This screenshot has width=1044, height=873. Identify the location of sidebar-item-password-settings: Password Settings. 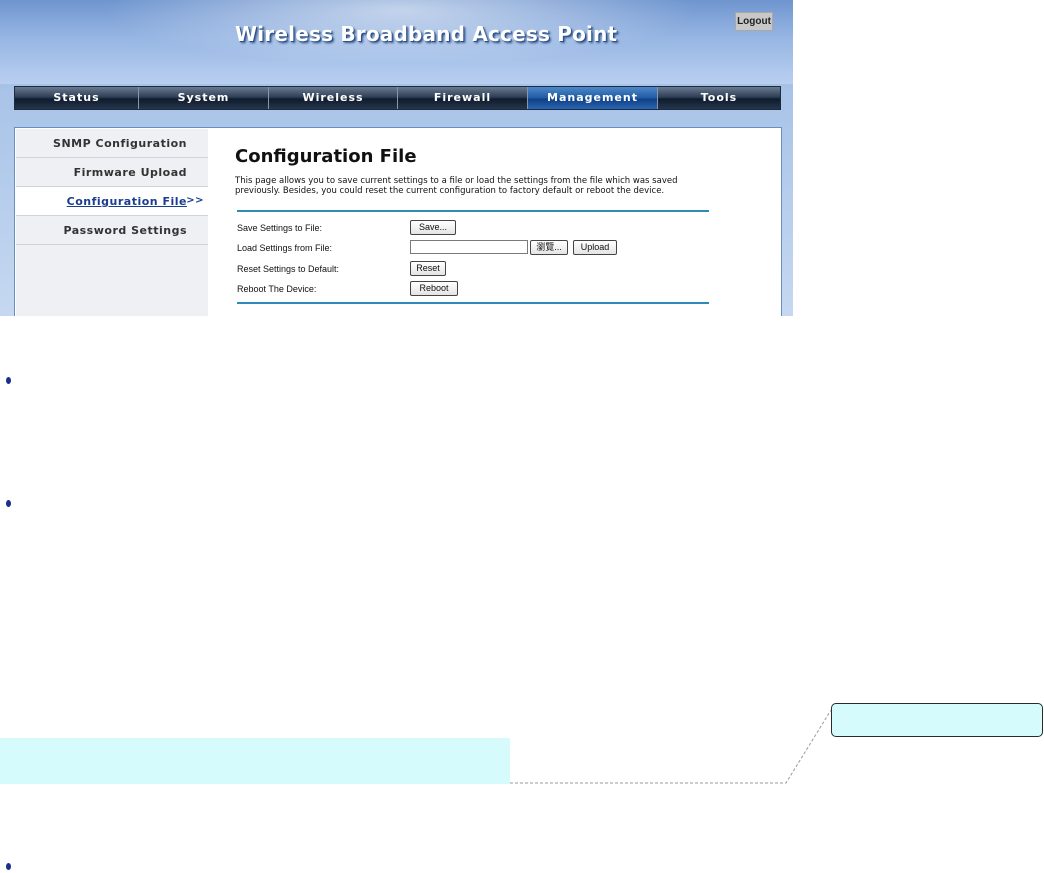
(112, 230).